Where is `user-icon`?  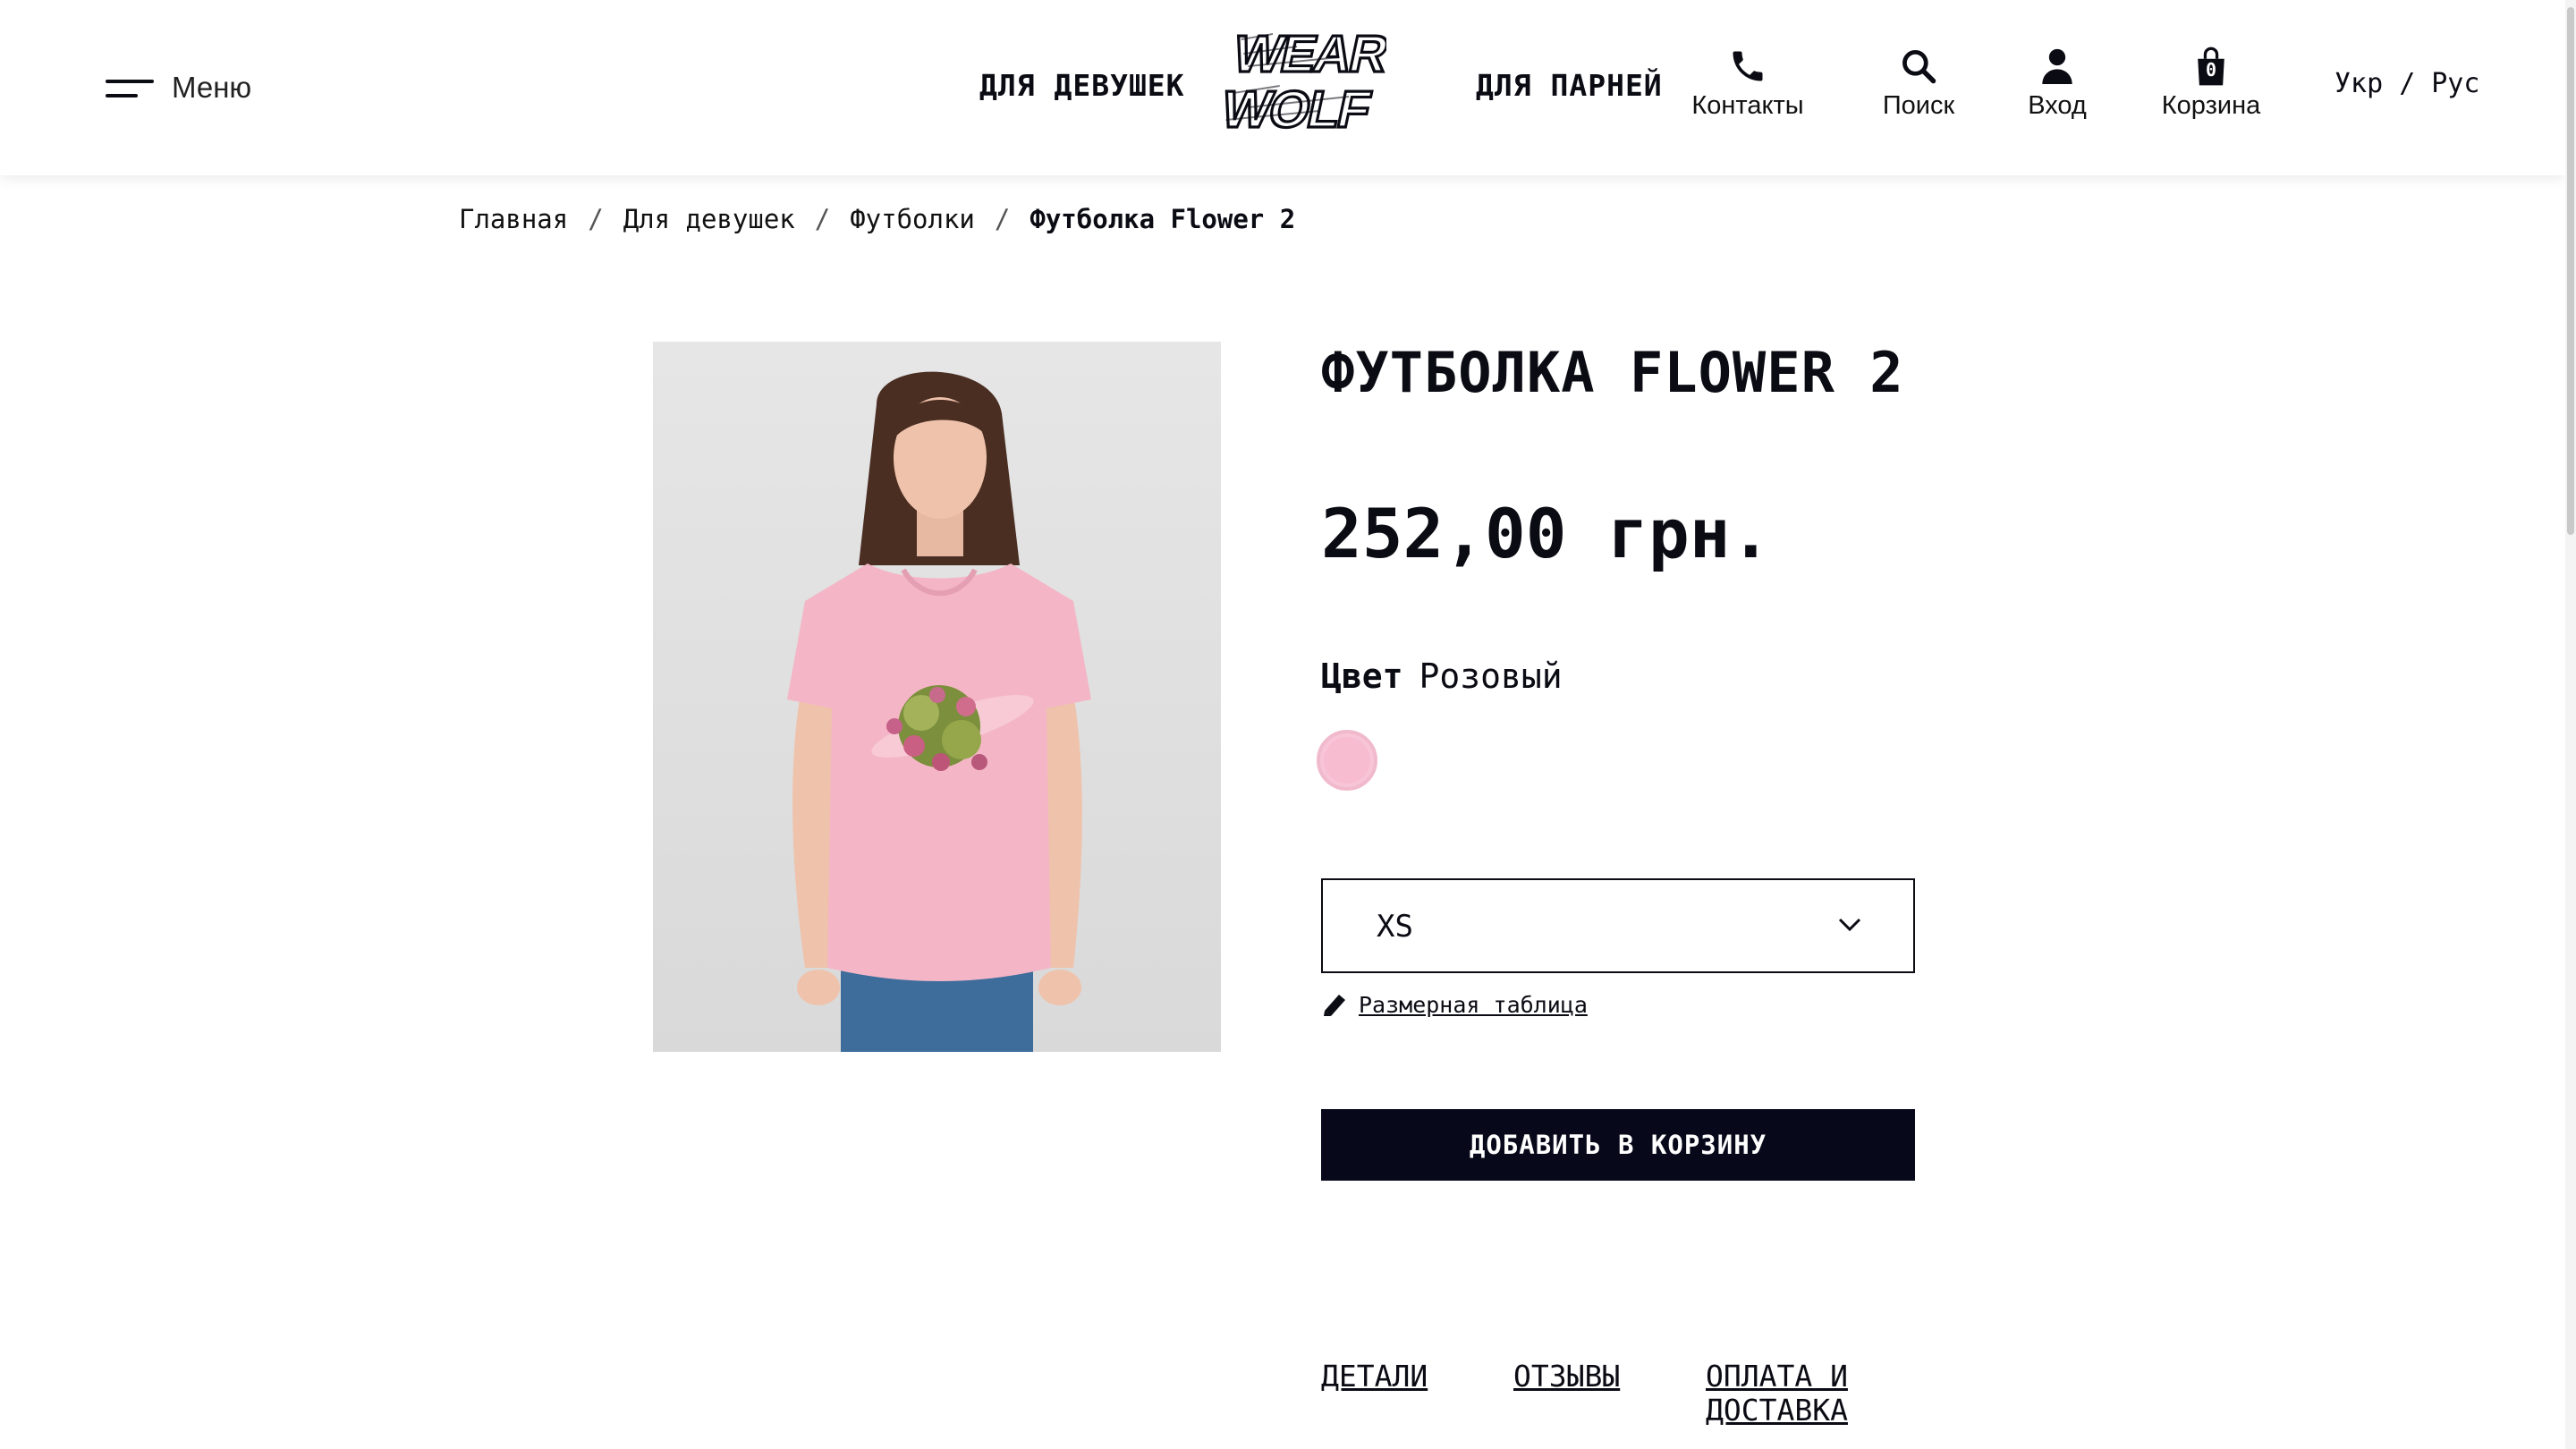 user-icon is located at coordinates (2057, 66).